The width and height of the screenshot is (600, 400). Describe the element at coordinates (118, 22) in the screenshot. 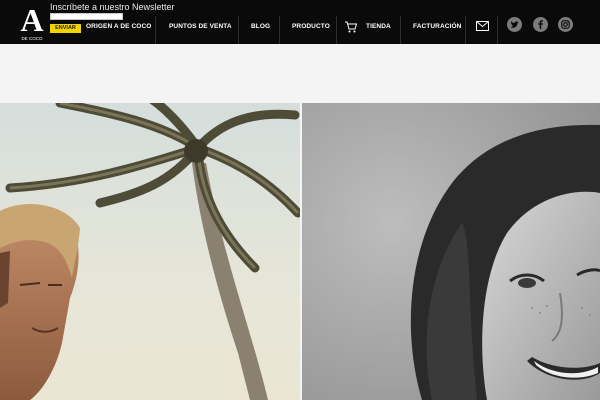

I see `nav-origen: ORIGEN A DE COCO` at that location.